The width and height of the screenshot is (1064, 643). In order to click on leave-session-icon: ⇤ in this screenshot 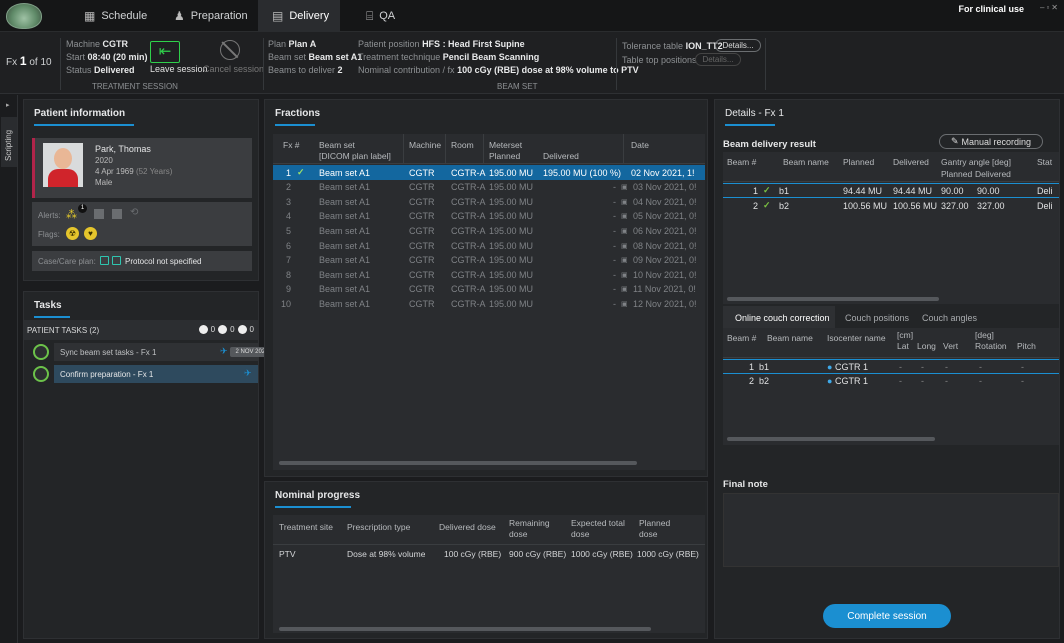, I will do `click(165, 52)`.